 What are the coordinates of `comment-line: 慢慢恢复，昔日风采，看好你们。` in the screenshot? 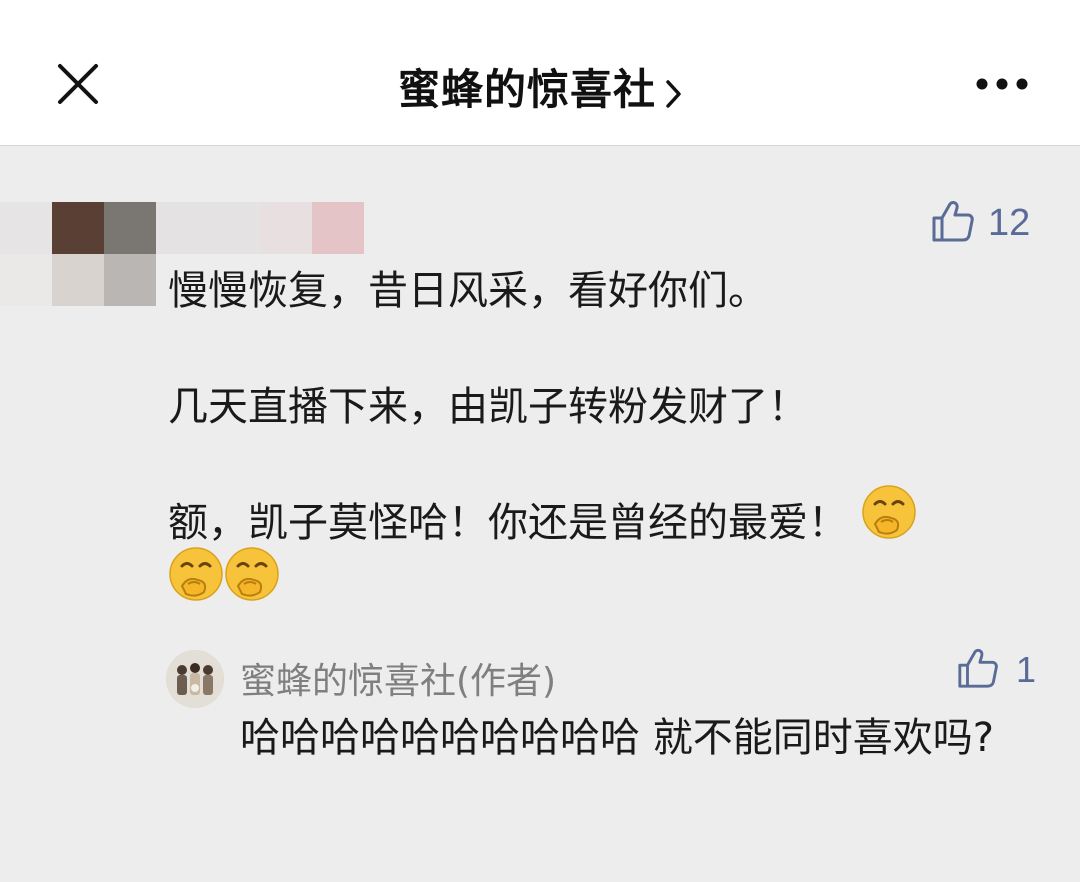 It's located at (468, 291).